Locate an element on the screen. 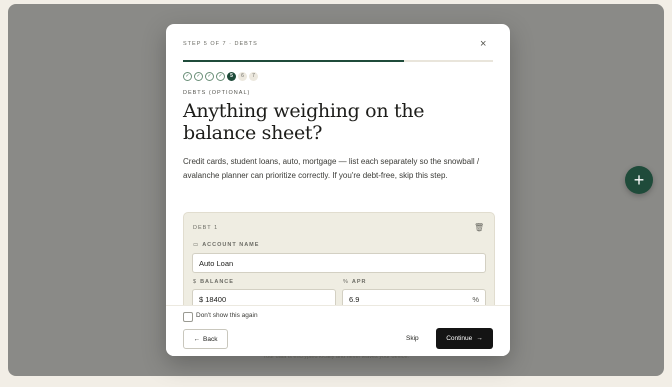 The height and width of the screenshot is (387, 672). arrow-left-icon: ← is located at coordinates (197, 339).